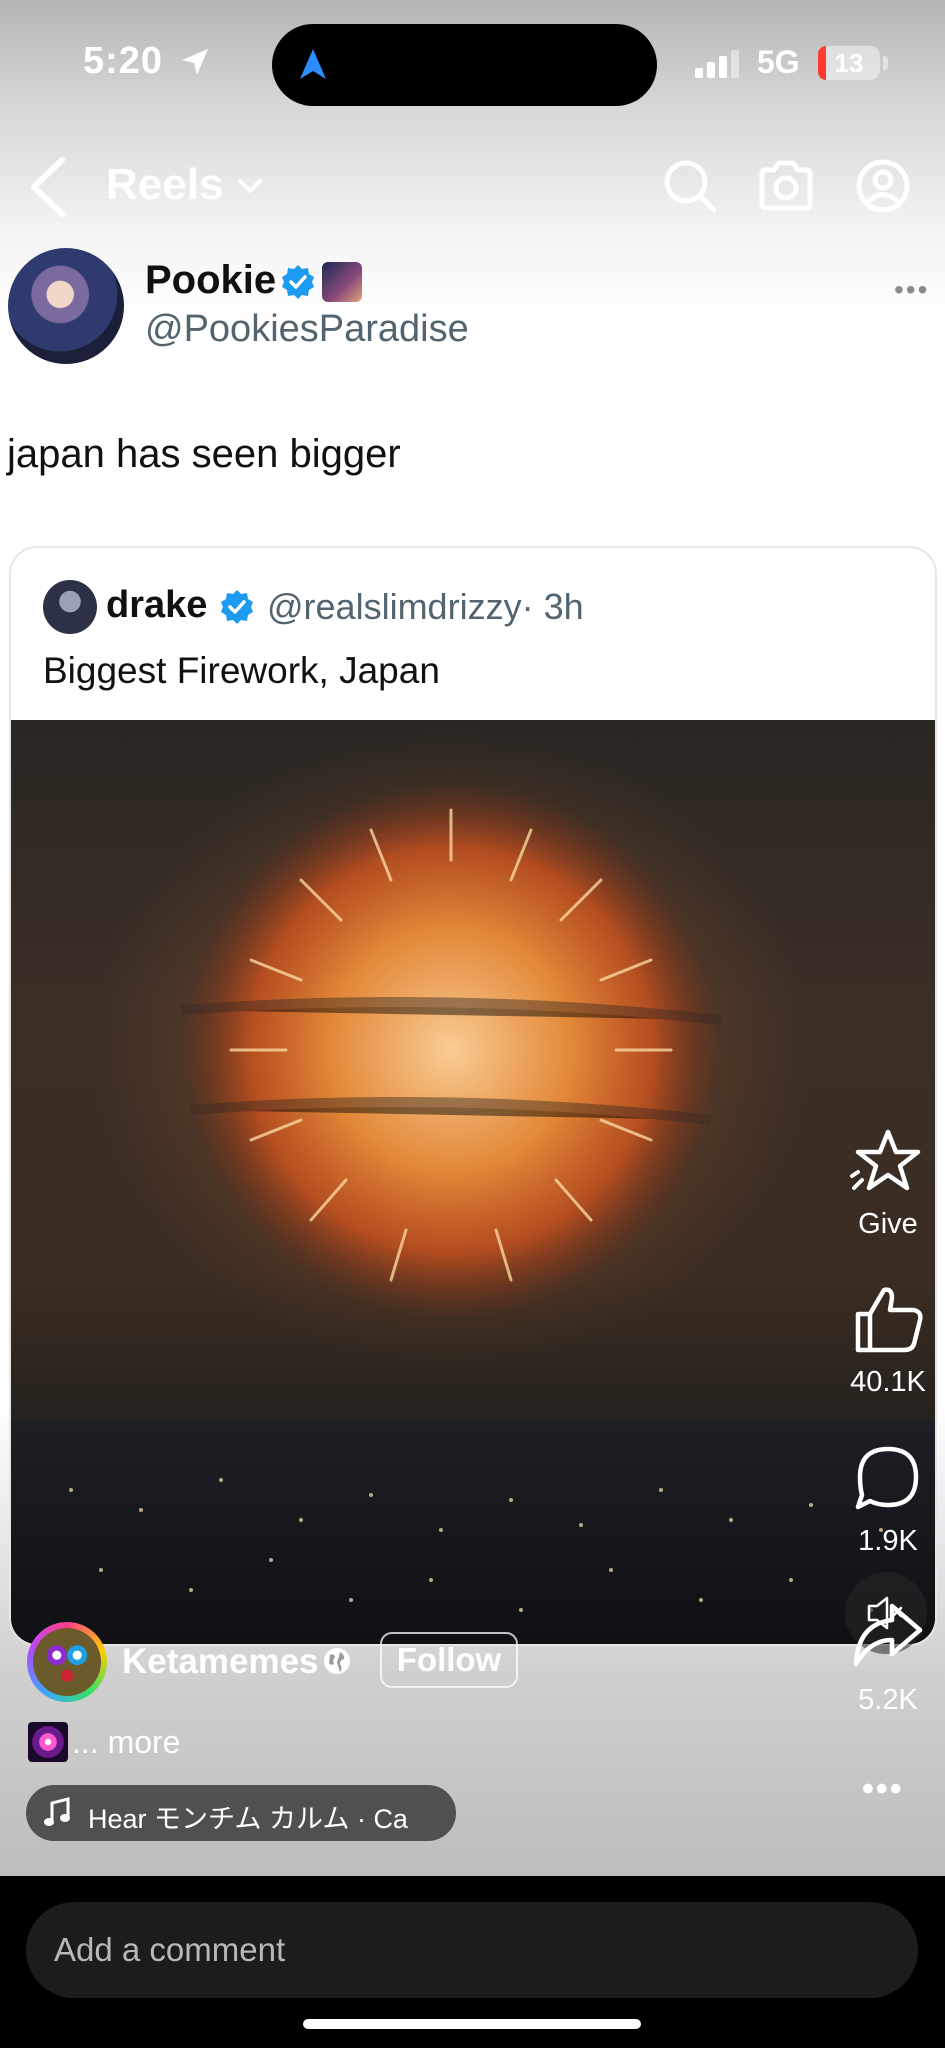 The width and height of the screenshot is (945, 2048). What do you see at coordinates (126, 1742) in the screenshot?
I see `caption-more-link: ... more` at bounding box center [126, 1742].